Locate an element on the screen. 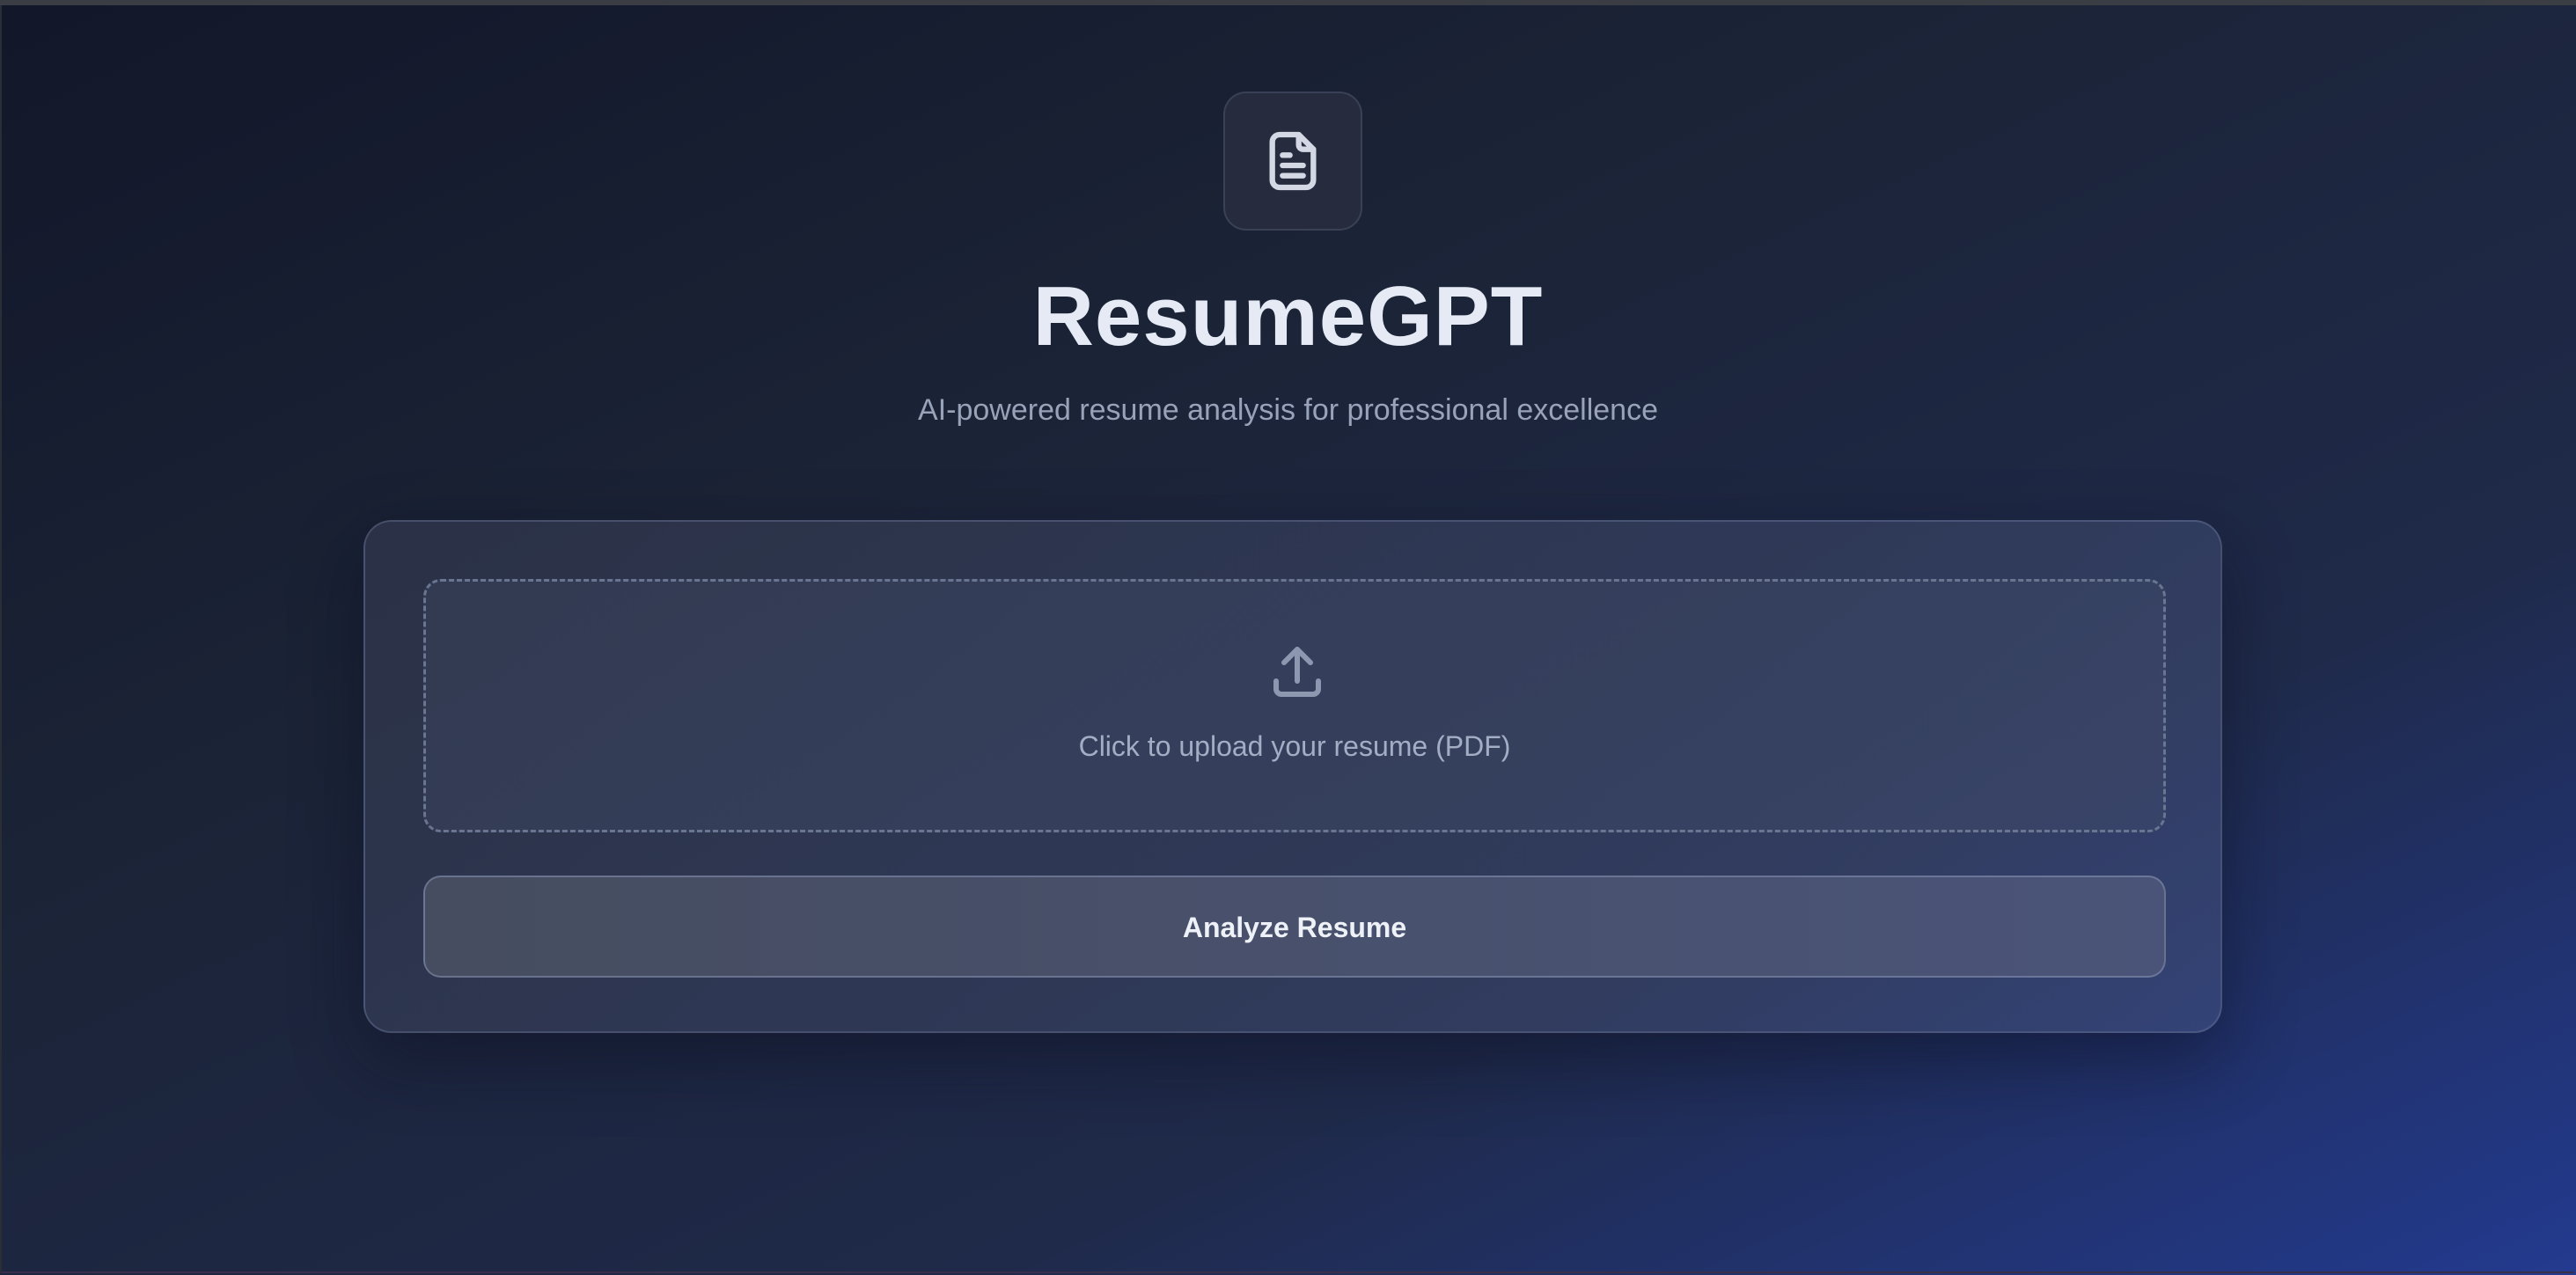 The image size is (2576, 1275). analyze-resume-button: Analyze Resume is located at coordinates (1294, 927).